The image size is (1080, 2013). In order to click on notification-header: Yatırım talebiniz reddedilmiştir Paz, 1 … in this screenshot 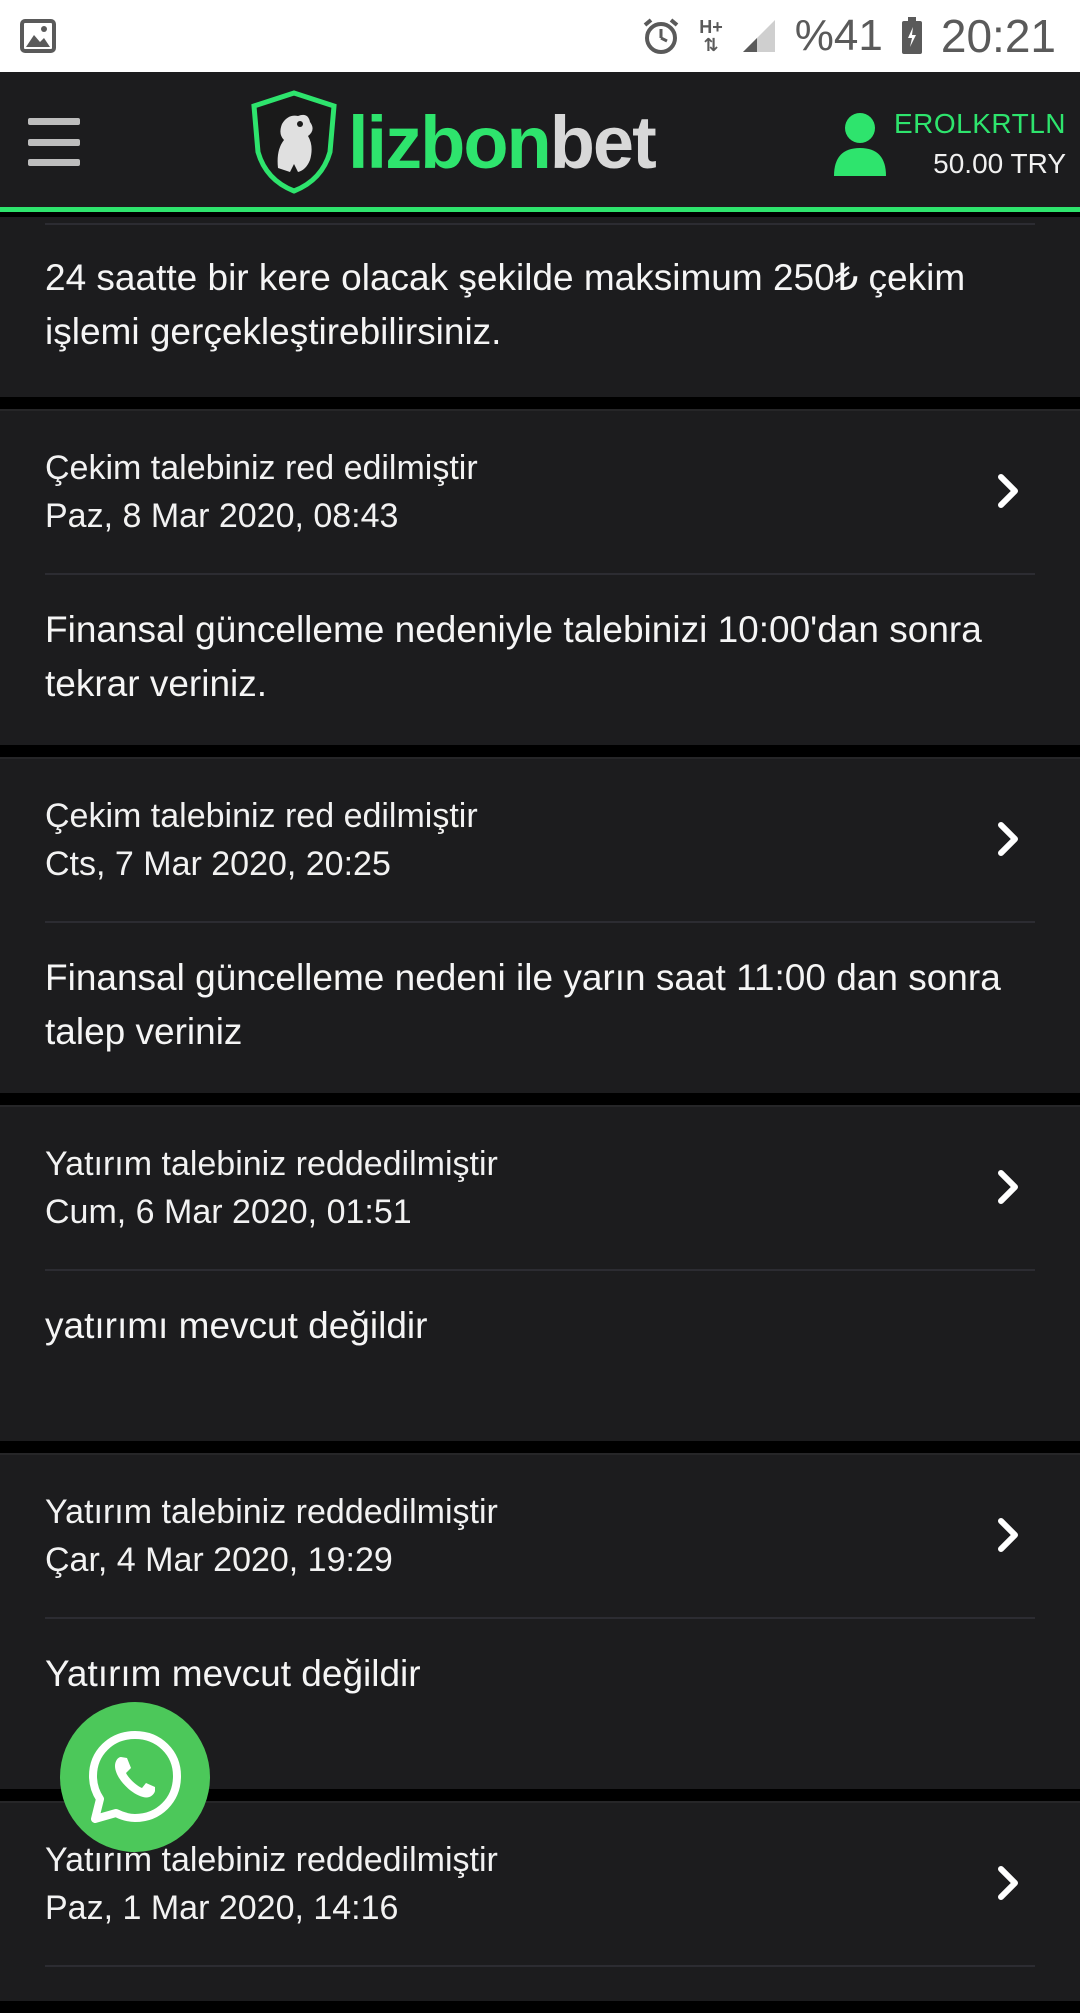, I will do `click(540, 1885)`.